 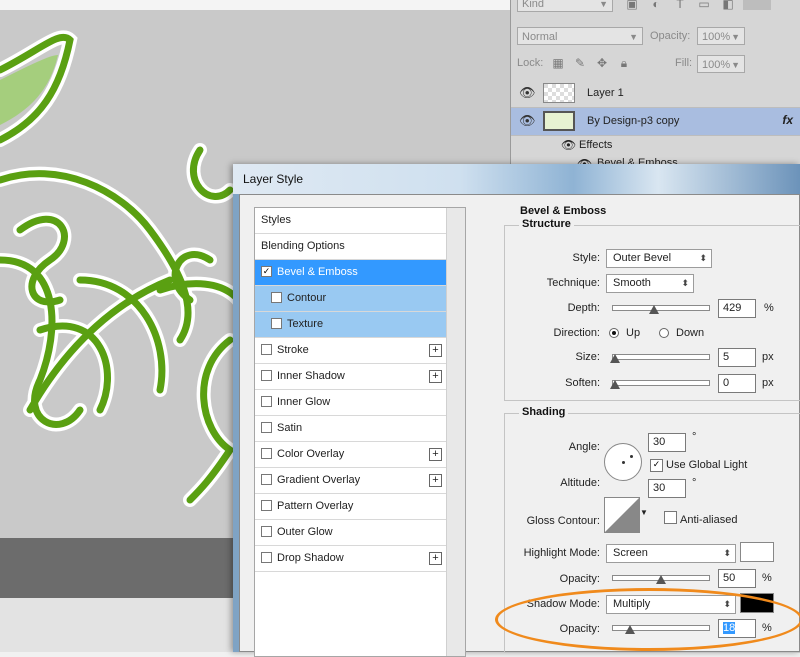 I want to click on style-select: Outer Bevel ⬍, so click(x=659, y=258).